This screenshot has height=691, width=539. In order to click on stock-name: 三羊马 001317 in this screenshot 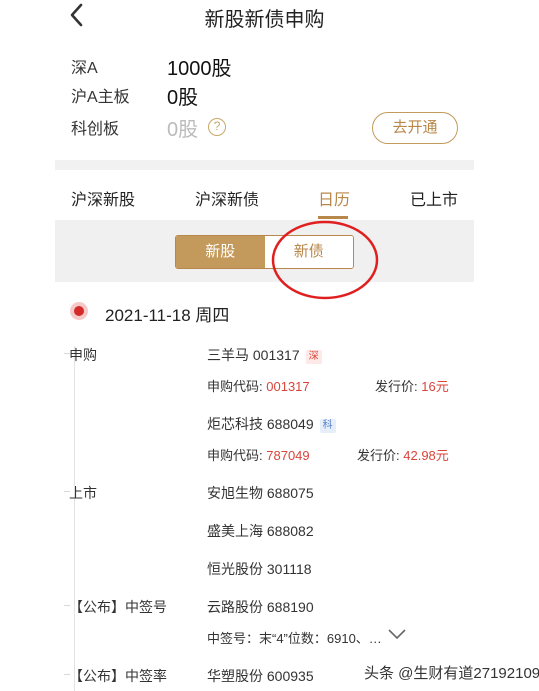, I will do `click(253, 355)`.